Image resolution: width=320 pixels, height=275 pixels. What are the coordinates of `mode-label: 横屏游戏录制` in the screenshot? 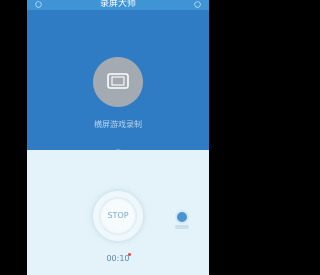 It's located at (118, 124).